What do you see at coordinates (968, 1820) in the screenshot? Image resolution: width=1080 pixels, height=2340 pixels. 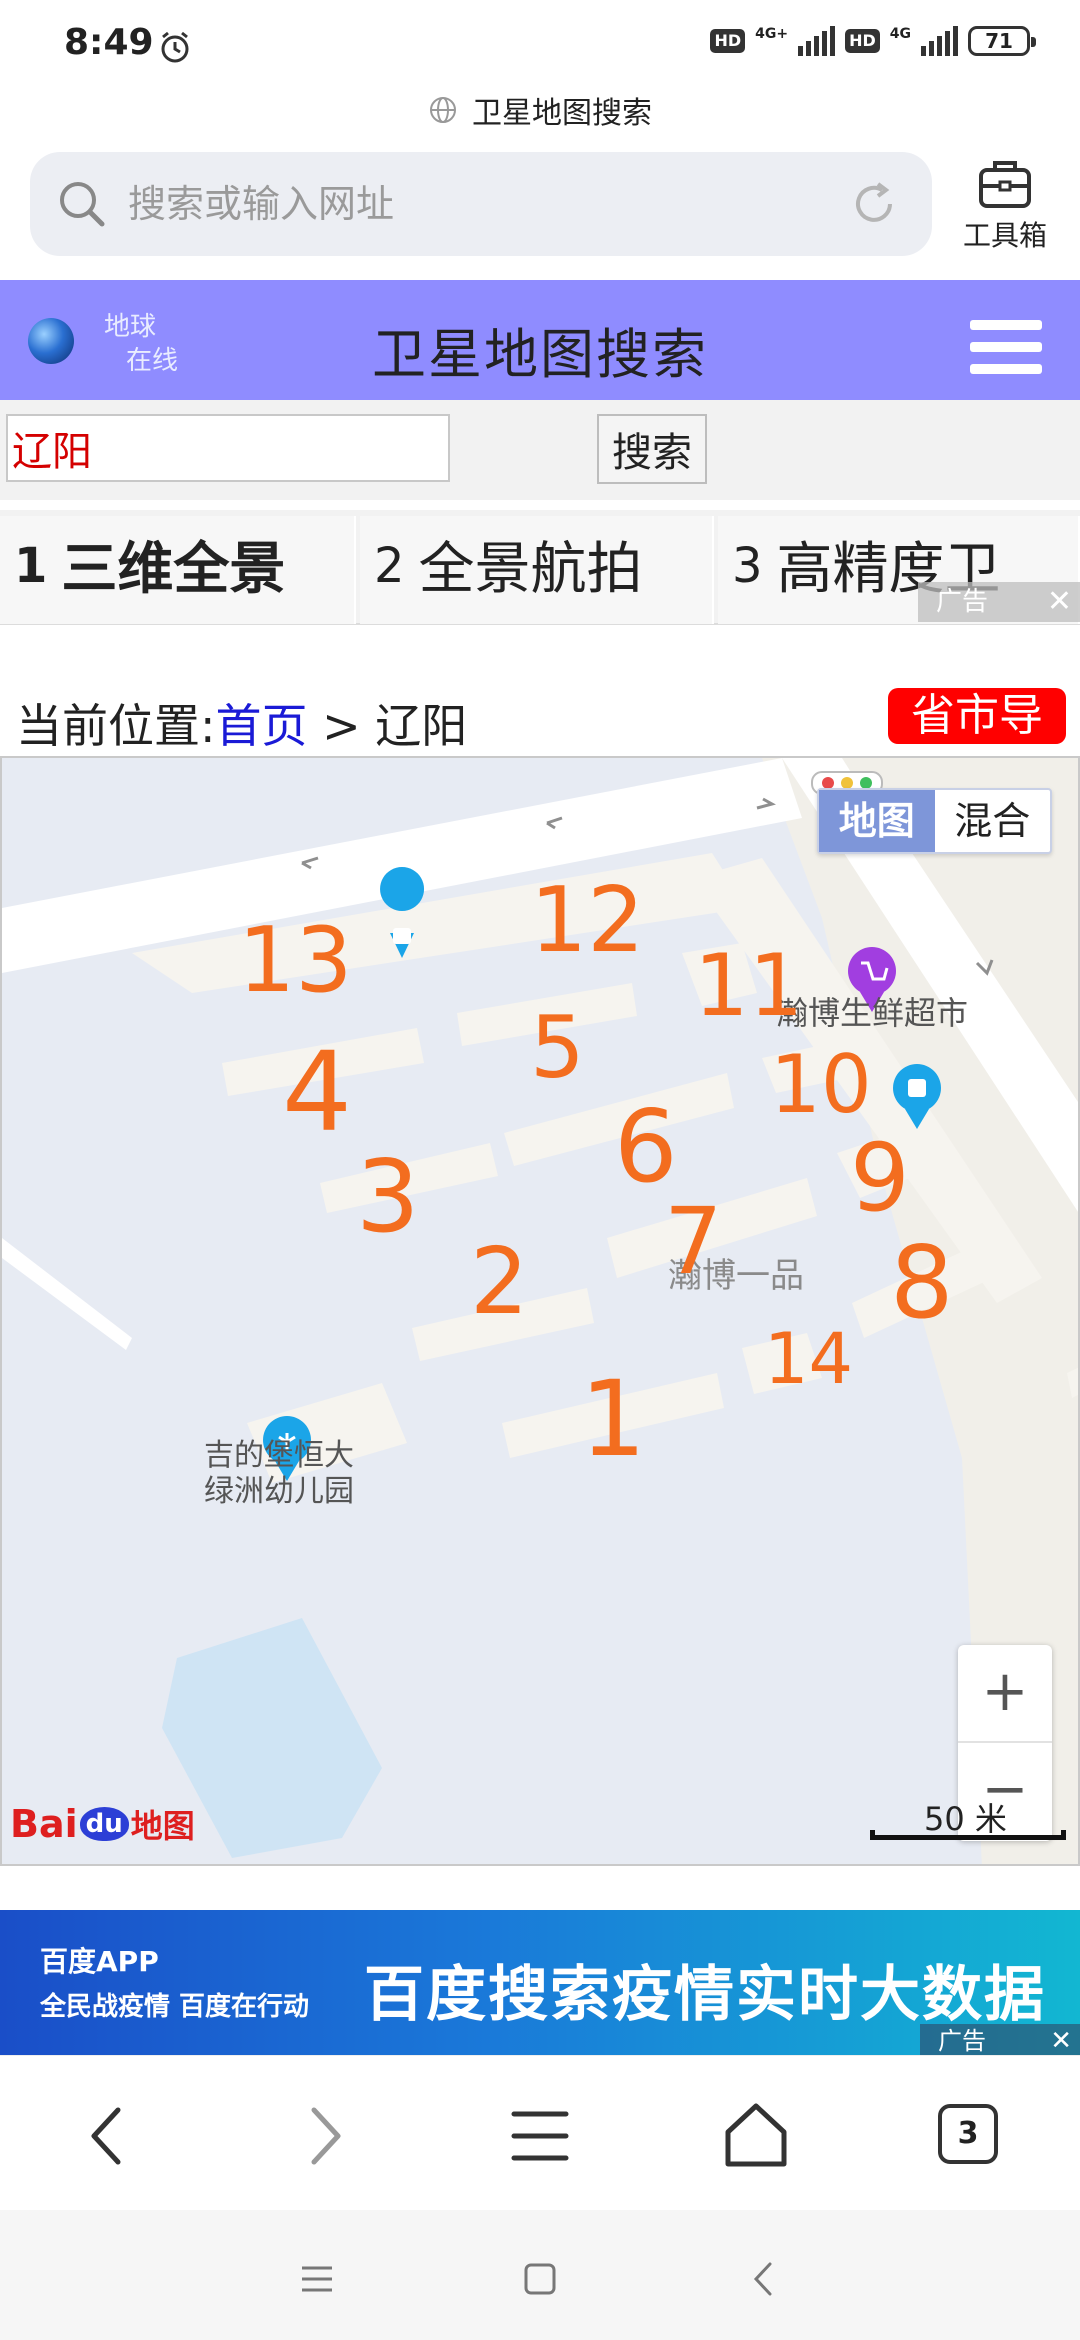 I see `map-scale: 50 米` at bounding box center [968, 1820].